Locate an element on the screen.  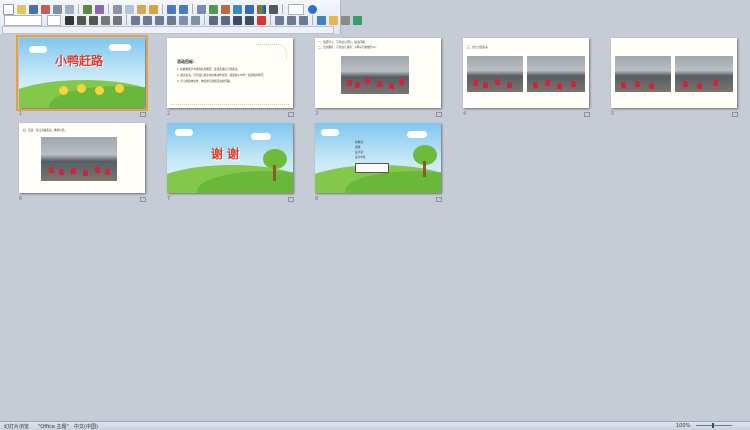
font-name-dropdown is located at coordinates (23, 20).